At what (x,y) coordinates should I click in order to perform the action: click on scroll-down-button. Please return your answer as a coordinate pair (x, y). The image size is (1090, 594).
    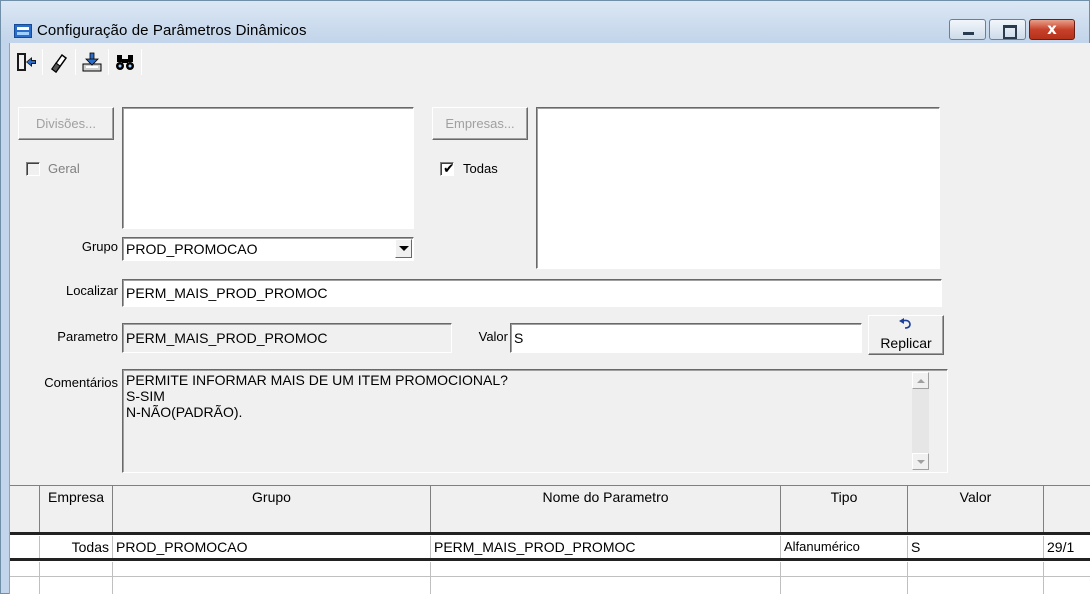
    Looking at the image, I should click on (920, 461).